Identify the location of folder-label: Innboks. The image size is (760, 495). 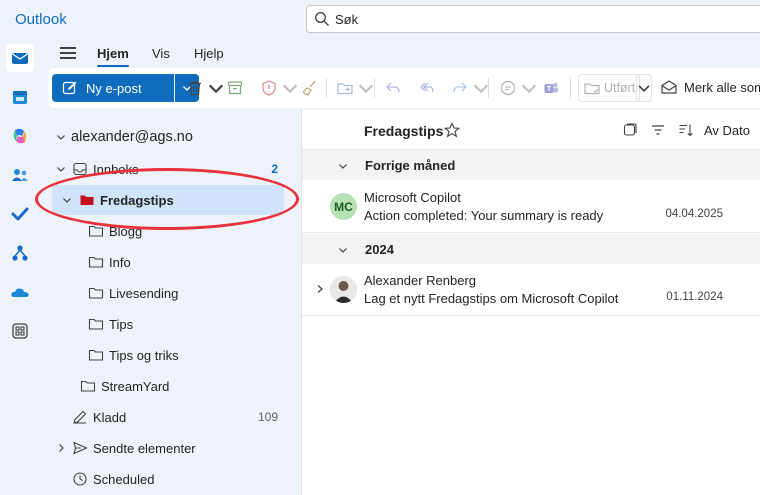
(116, 169).